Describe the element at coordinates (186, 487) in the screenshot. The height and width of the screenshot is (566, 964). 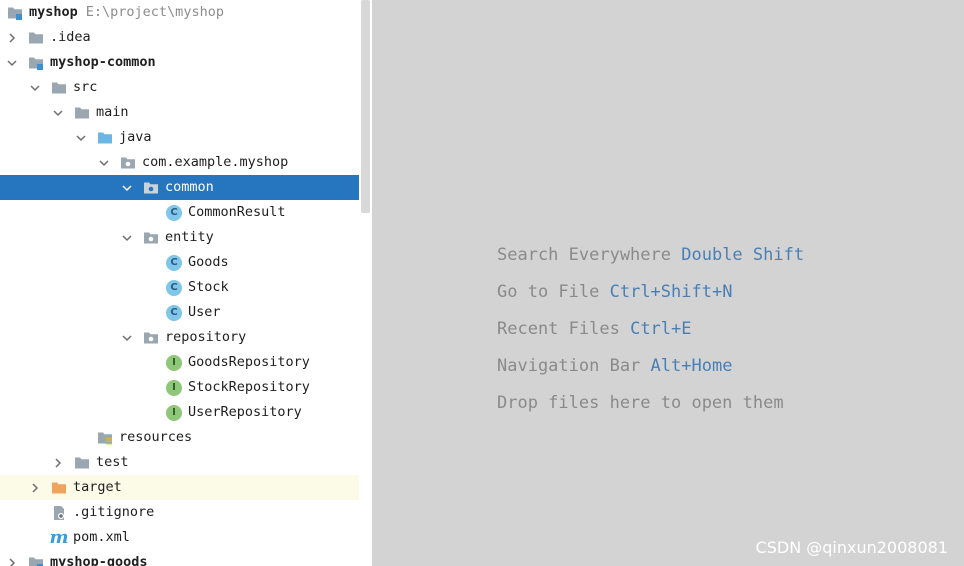
I see `tree-row-target: target` at that location.